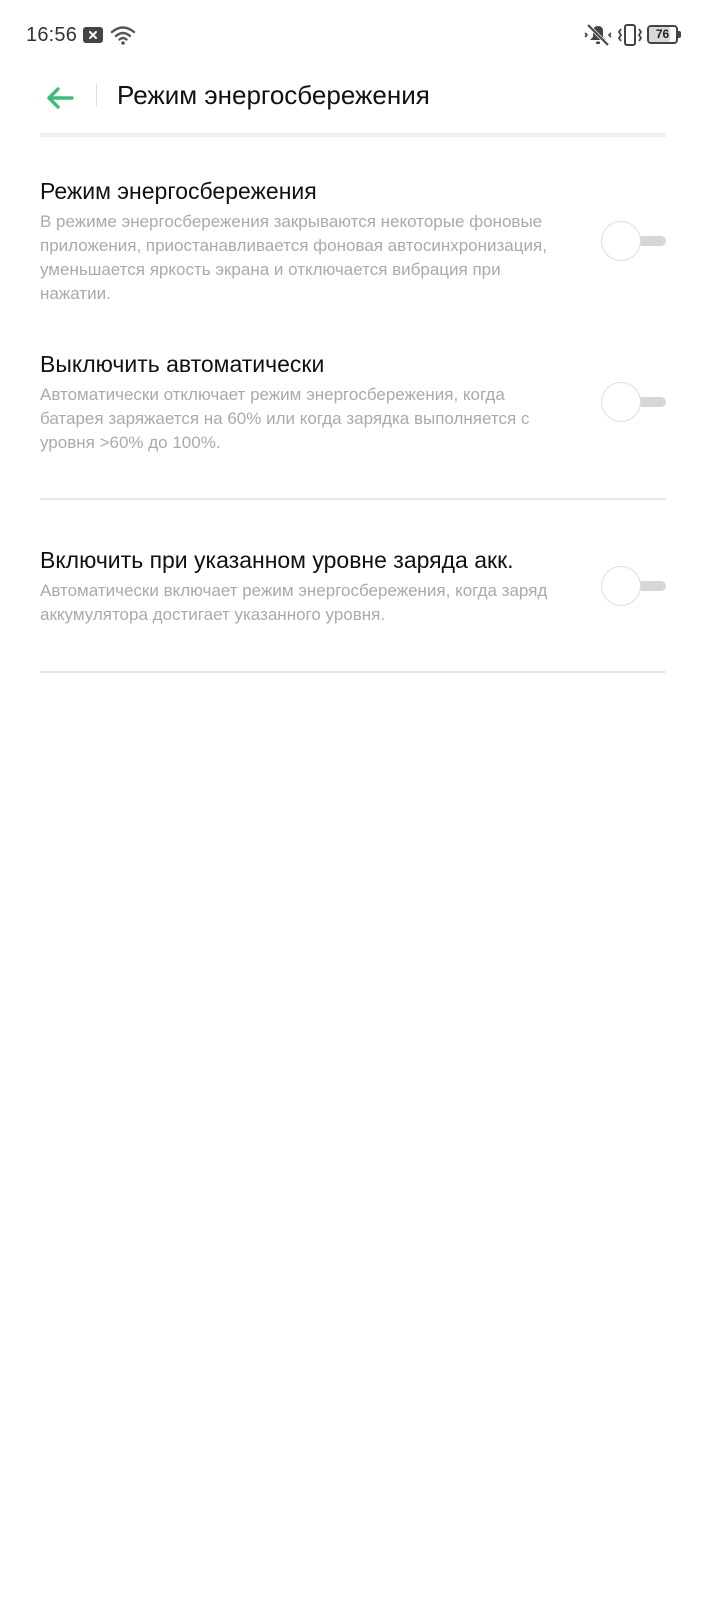 Image resolution: width=720 pixels, height=1600 pixels. I want to click on back-button, so click(60, 98).